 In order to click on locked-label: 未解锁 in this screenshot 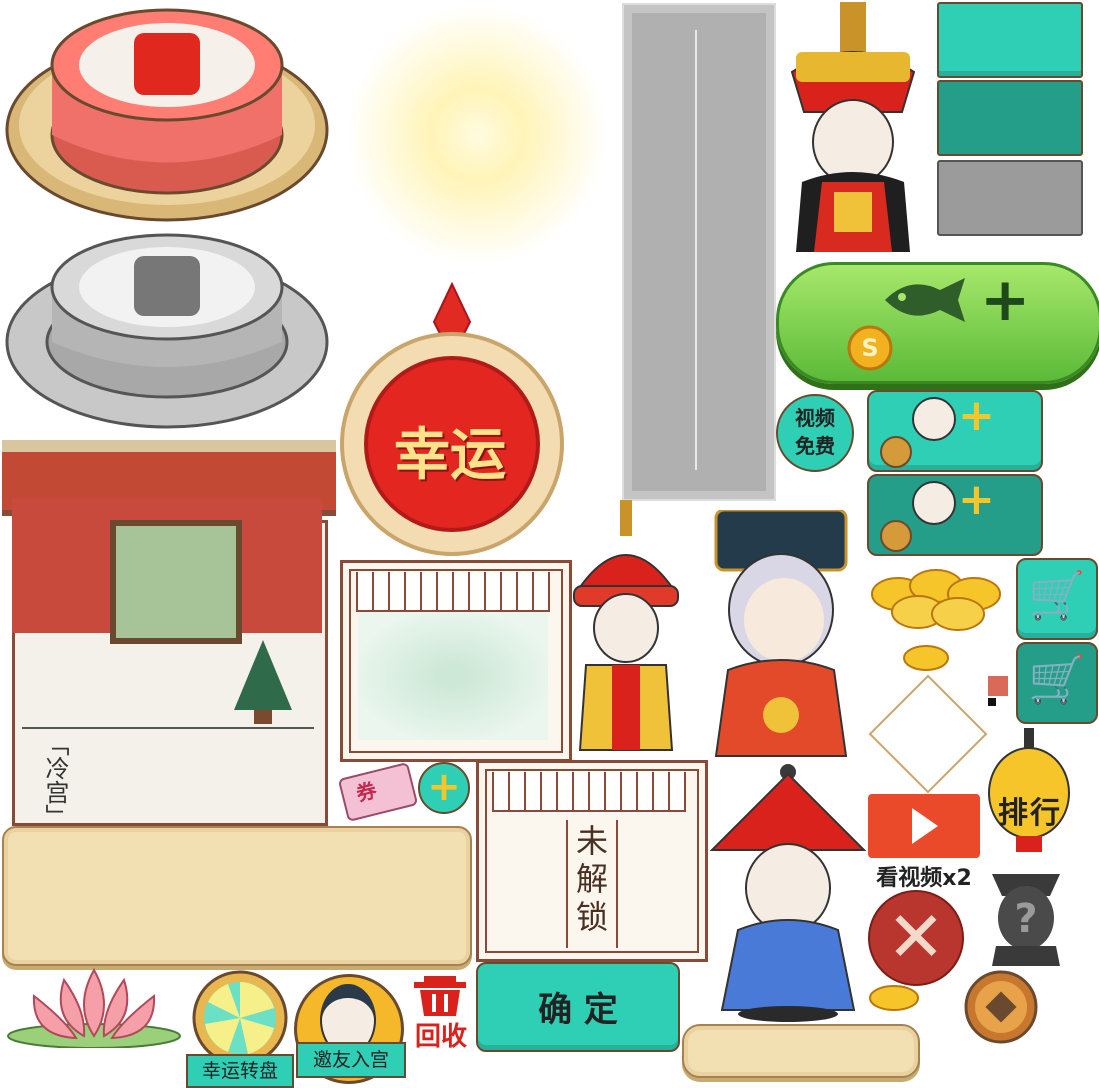, I will do `click(591, 879)`.